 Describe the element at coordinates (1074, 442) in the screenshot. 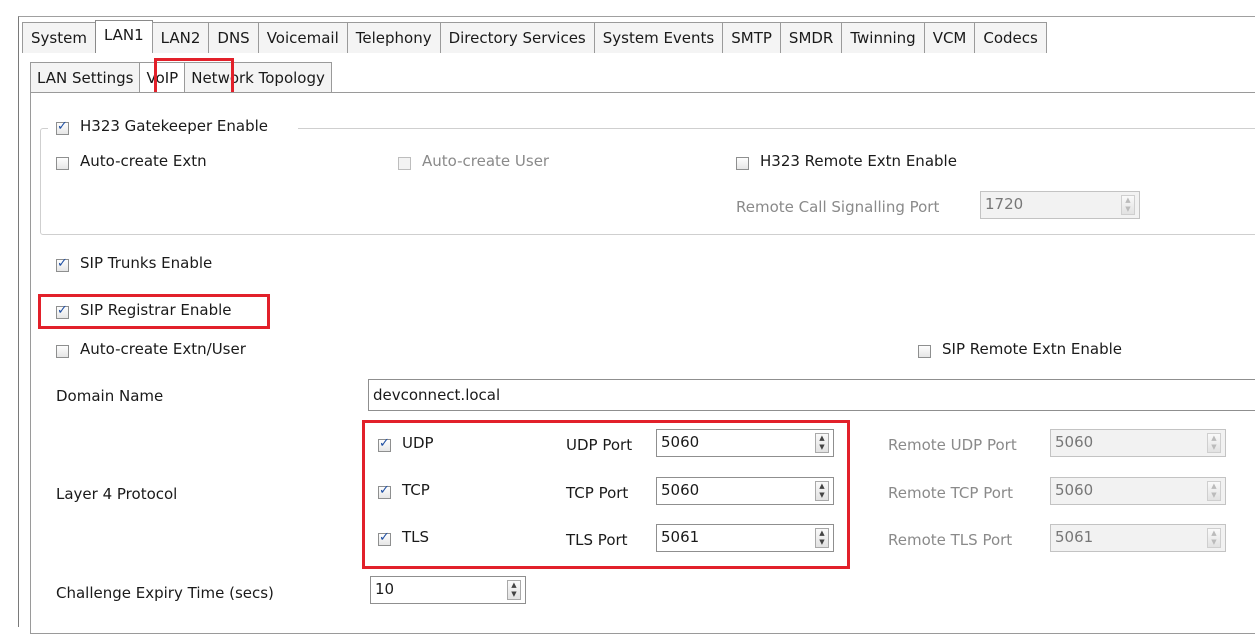

I see `remote-udp-port-value: 5060` at that location.